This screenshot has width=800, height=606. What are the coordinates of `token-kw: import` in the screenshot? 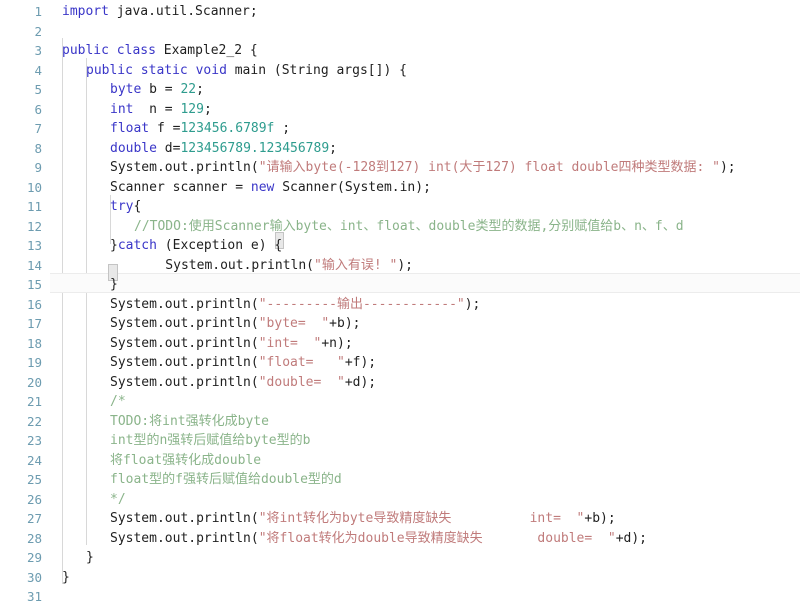 It's located at (85, 11).